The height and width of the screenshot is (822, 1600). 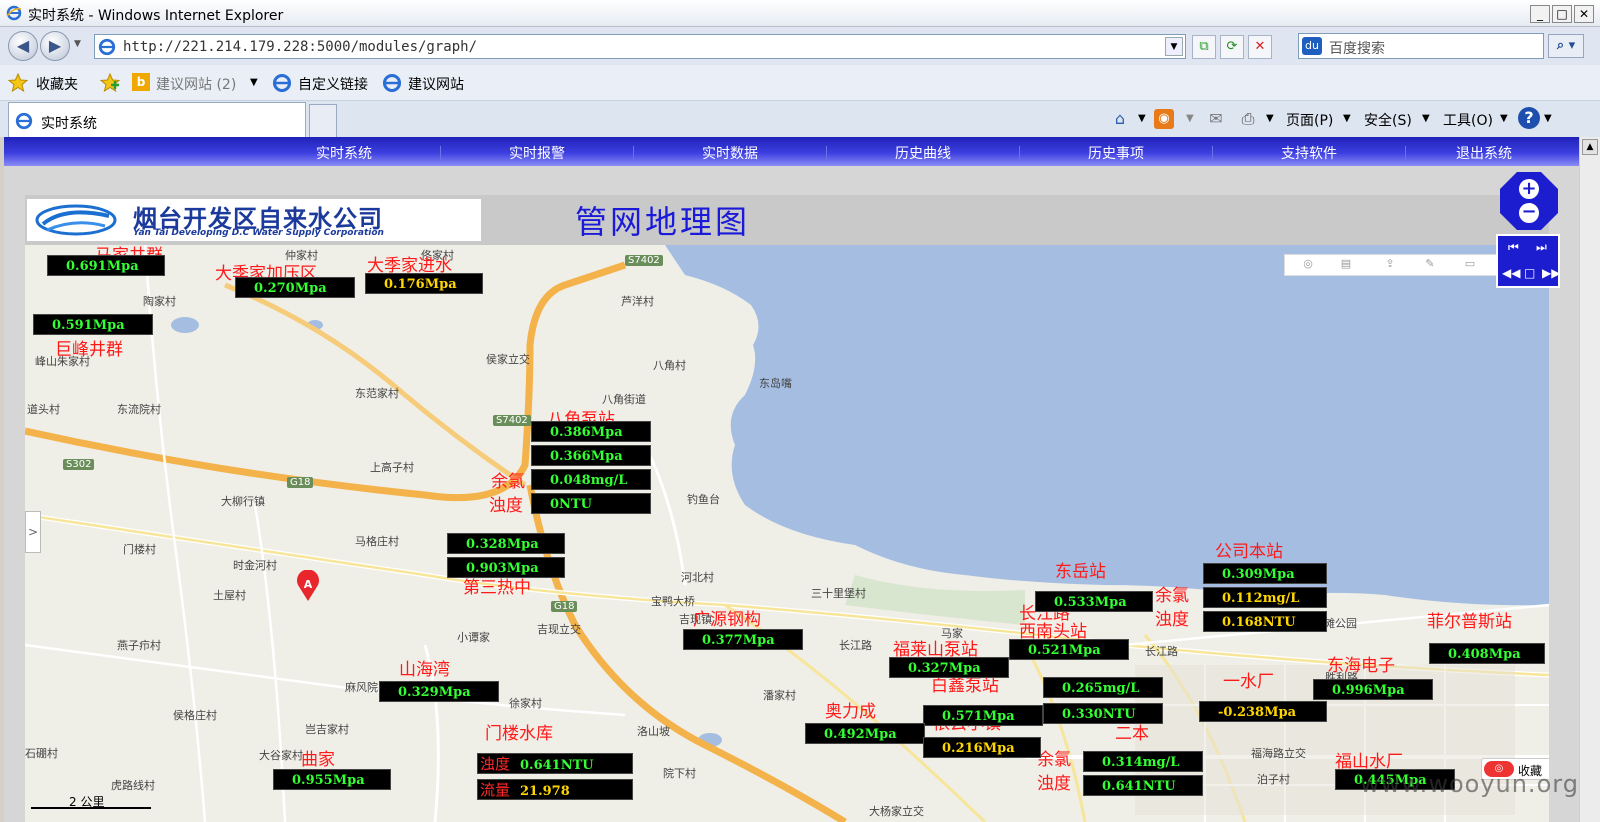 I want to click on stop-square-icon: □, so click(x=1529, y=273).